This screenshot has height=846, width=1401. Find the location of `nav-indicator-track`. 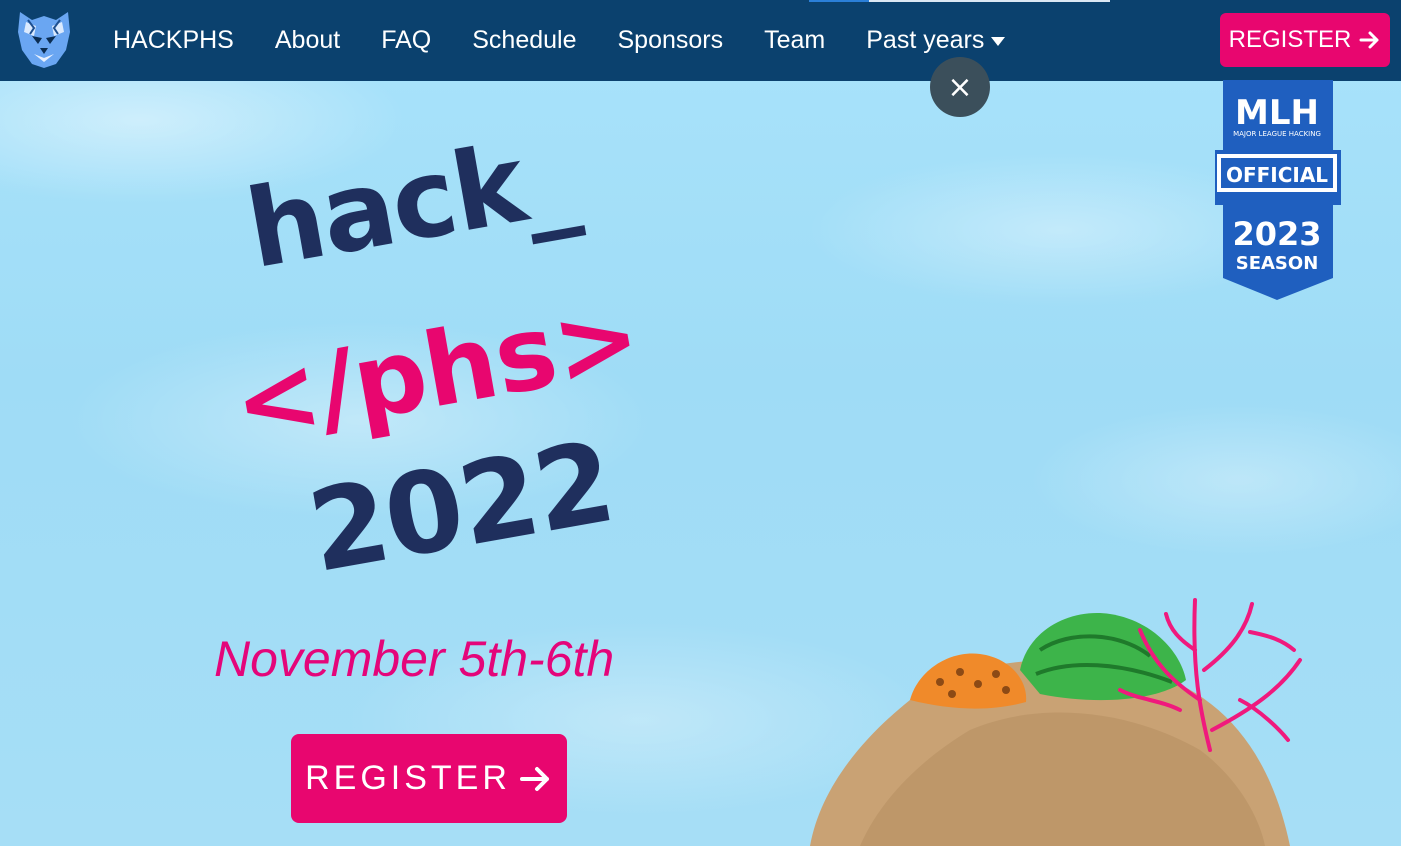

nav-indicator-track is located at coordinates (989, 1).